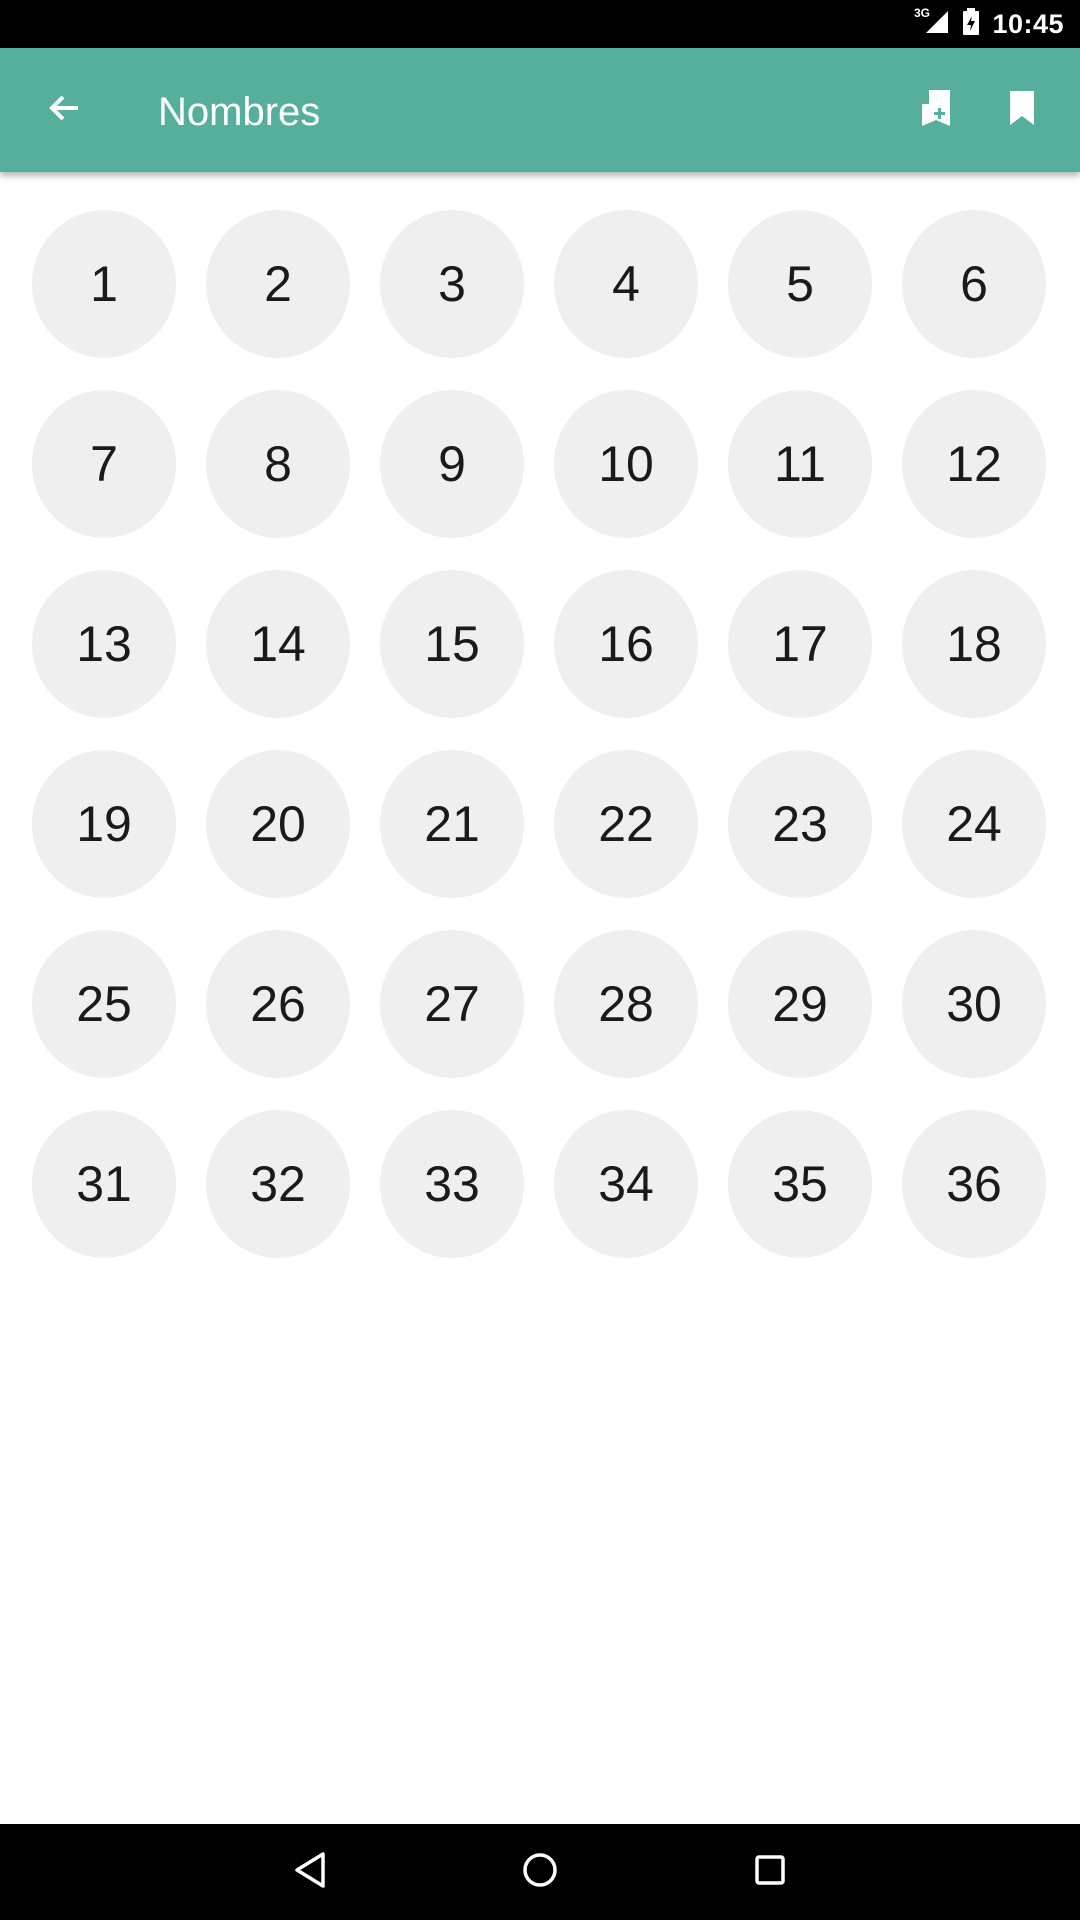 The height and width of the screenshot is (1920, 1080). What do you see at coordinates (800, 644) in the screenshot?
I see `number-button: 17` at bounding box center [800, 644].